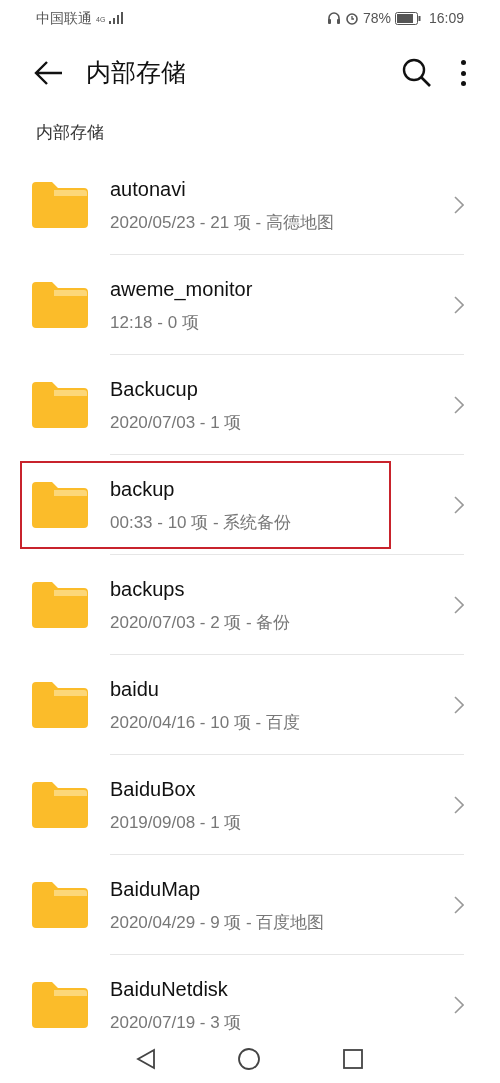 The height and width of the screenshot is (1083, 500). I want to click on headphones-icon, so click(333, 18).